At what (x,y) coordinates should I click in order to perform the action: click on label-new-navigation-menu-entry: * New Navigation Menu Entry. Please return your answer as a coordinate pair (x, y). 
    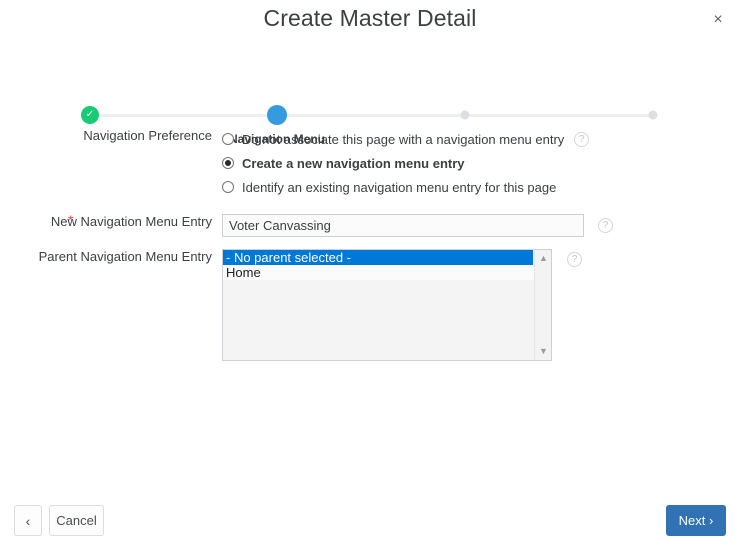
    Looking at the image, I should click on (111, 220).